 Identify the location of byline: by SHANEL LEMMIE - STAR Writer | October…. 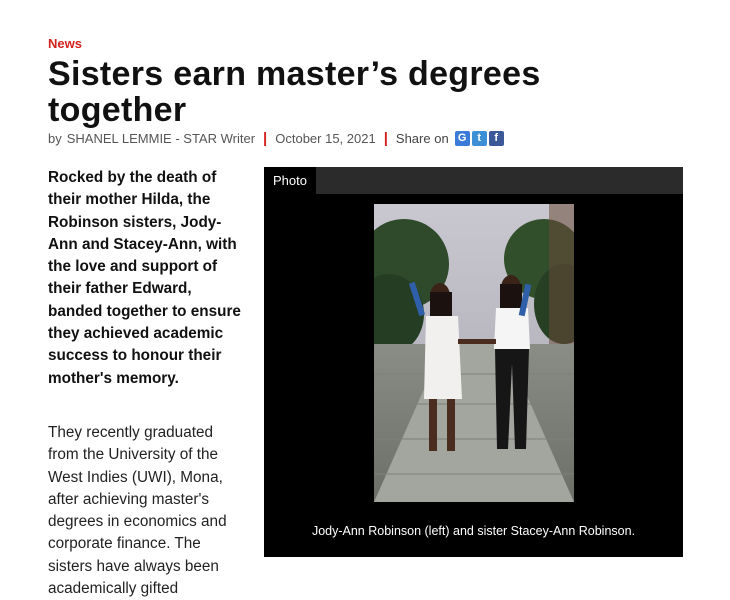
(277, 138).